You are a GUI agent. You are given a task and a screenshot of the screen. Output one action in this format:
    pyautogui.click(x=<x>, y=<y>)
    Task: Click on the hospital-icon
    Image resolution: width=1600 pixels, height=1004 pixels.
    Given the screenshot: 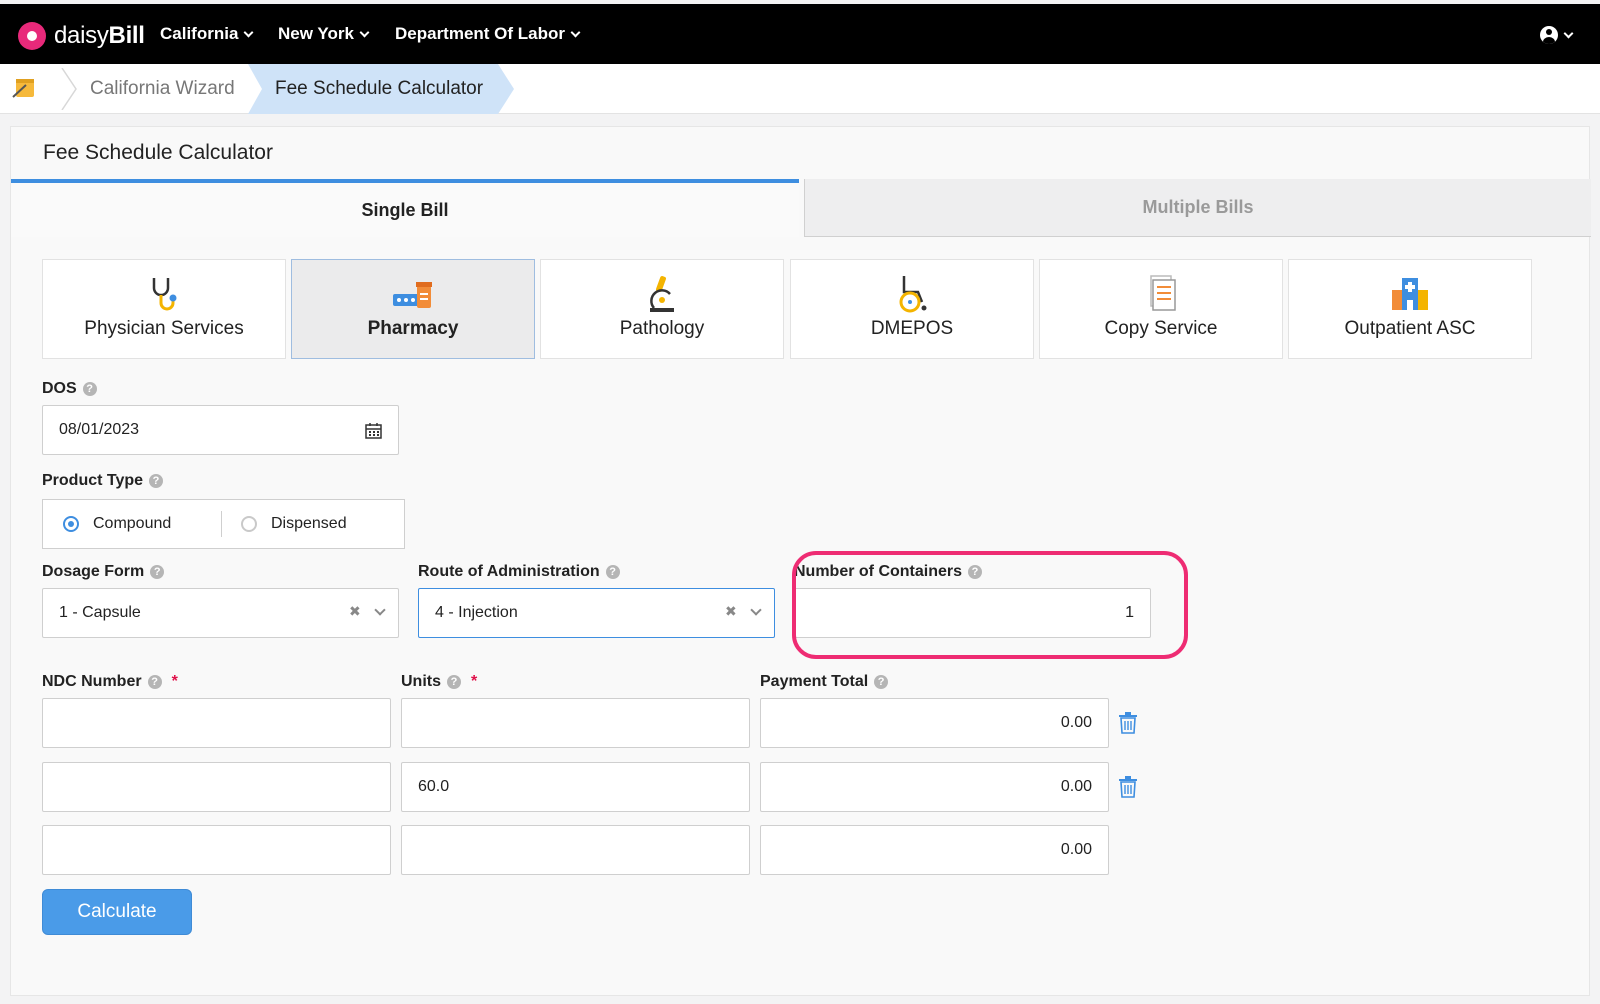 What is the action you would take?
    pyautogui.click(x=1410, y=294)
    